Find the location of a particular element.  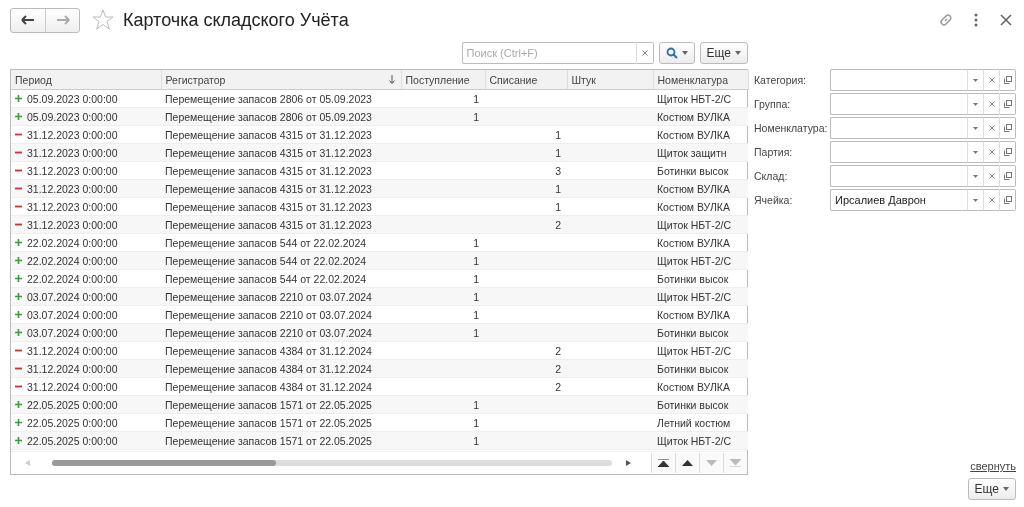

field-label: Ячейка: is located at coordinates (774, 200).